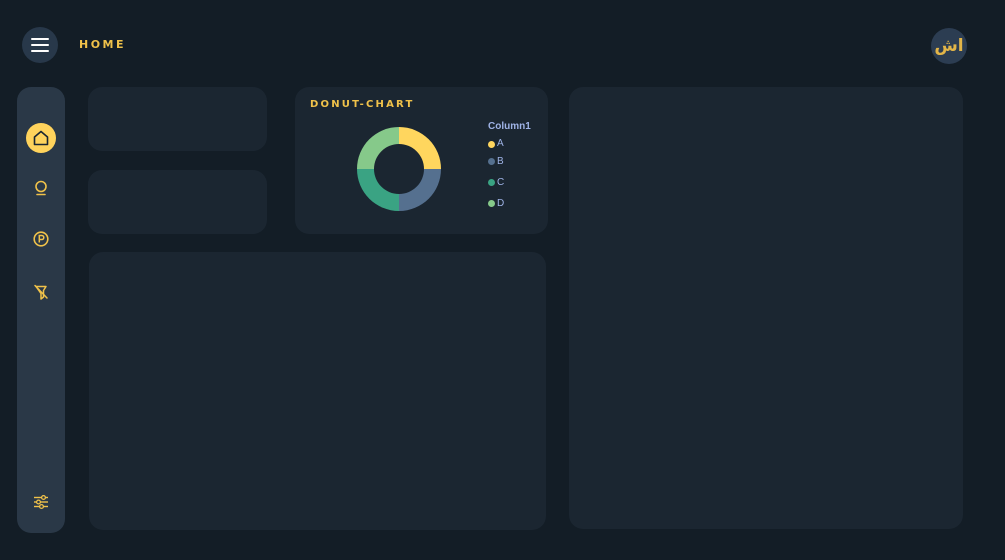 The width and height of the screenshot is (1005, 560). I want to click on sidebar-item-no-parking, so click(41, 292).